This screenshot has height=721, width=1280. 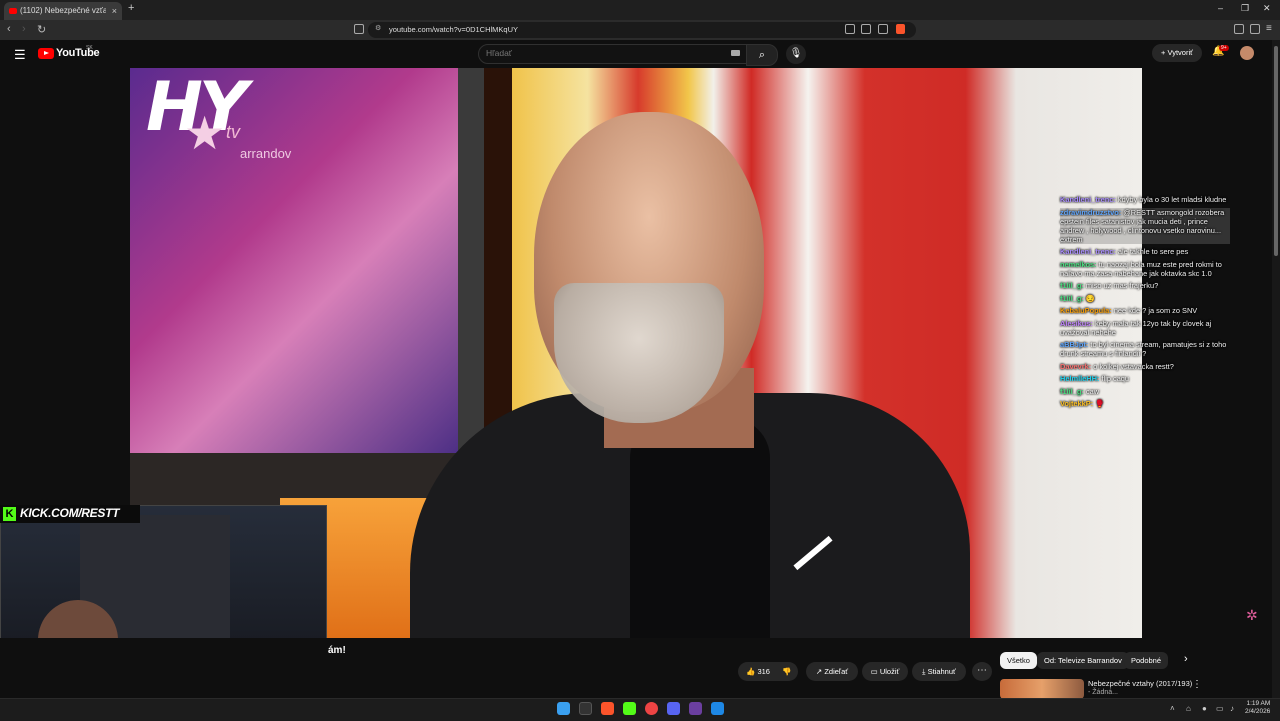 I want to click on video-person-shirt, so click(x=700, y=528).